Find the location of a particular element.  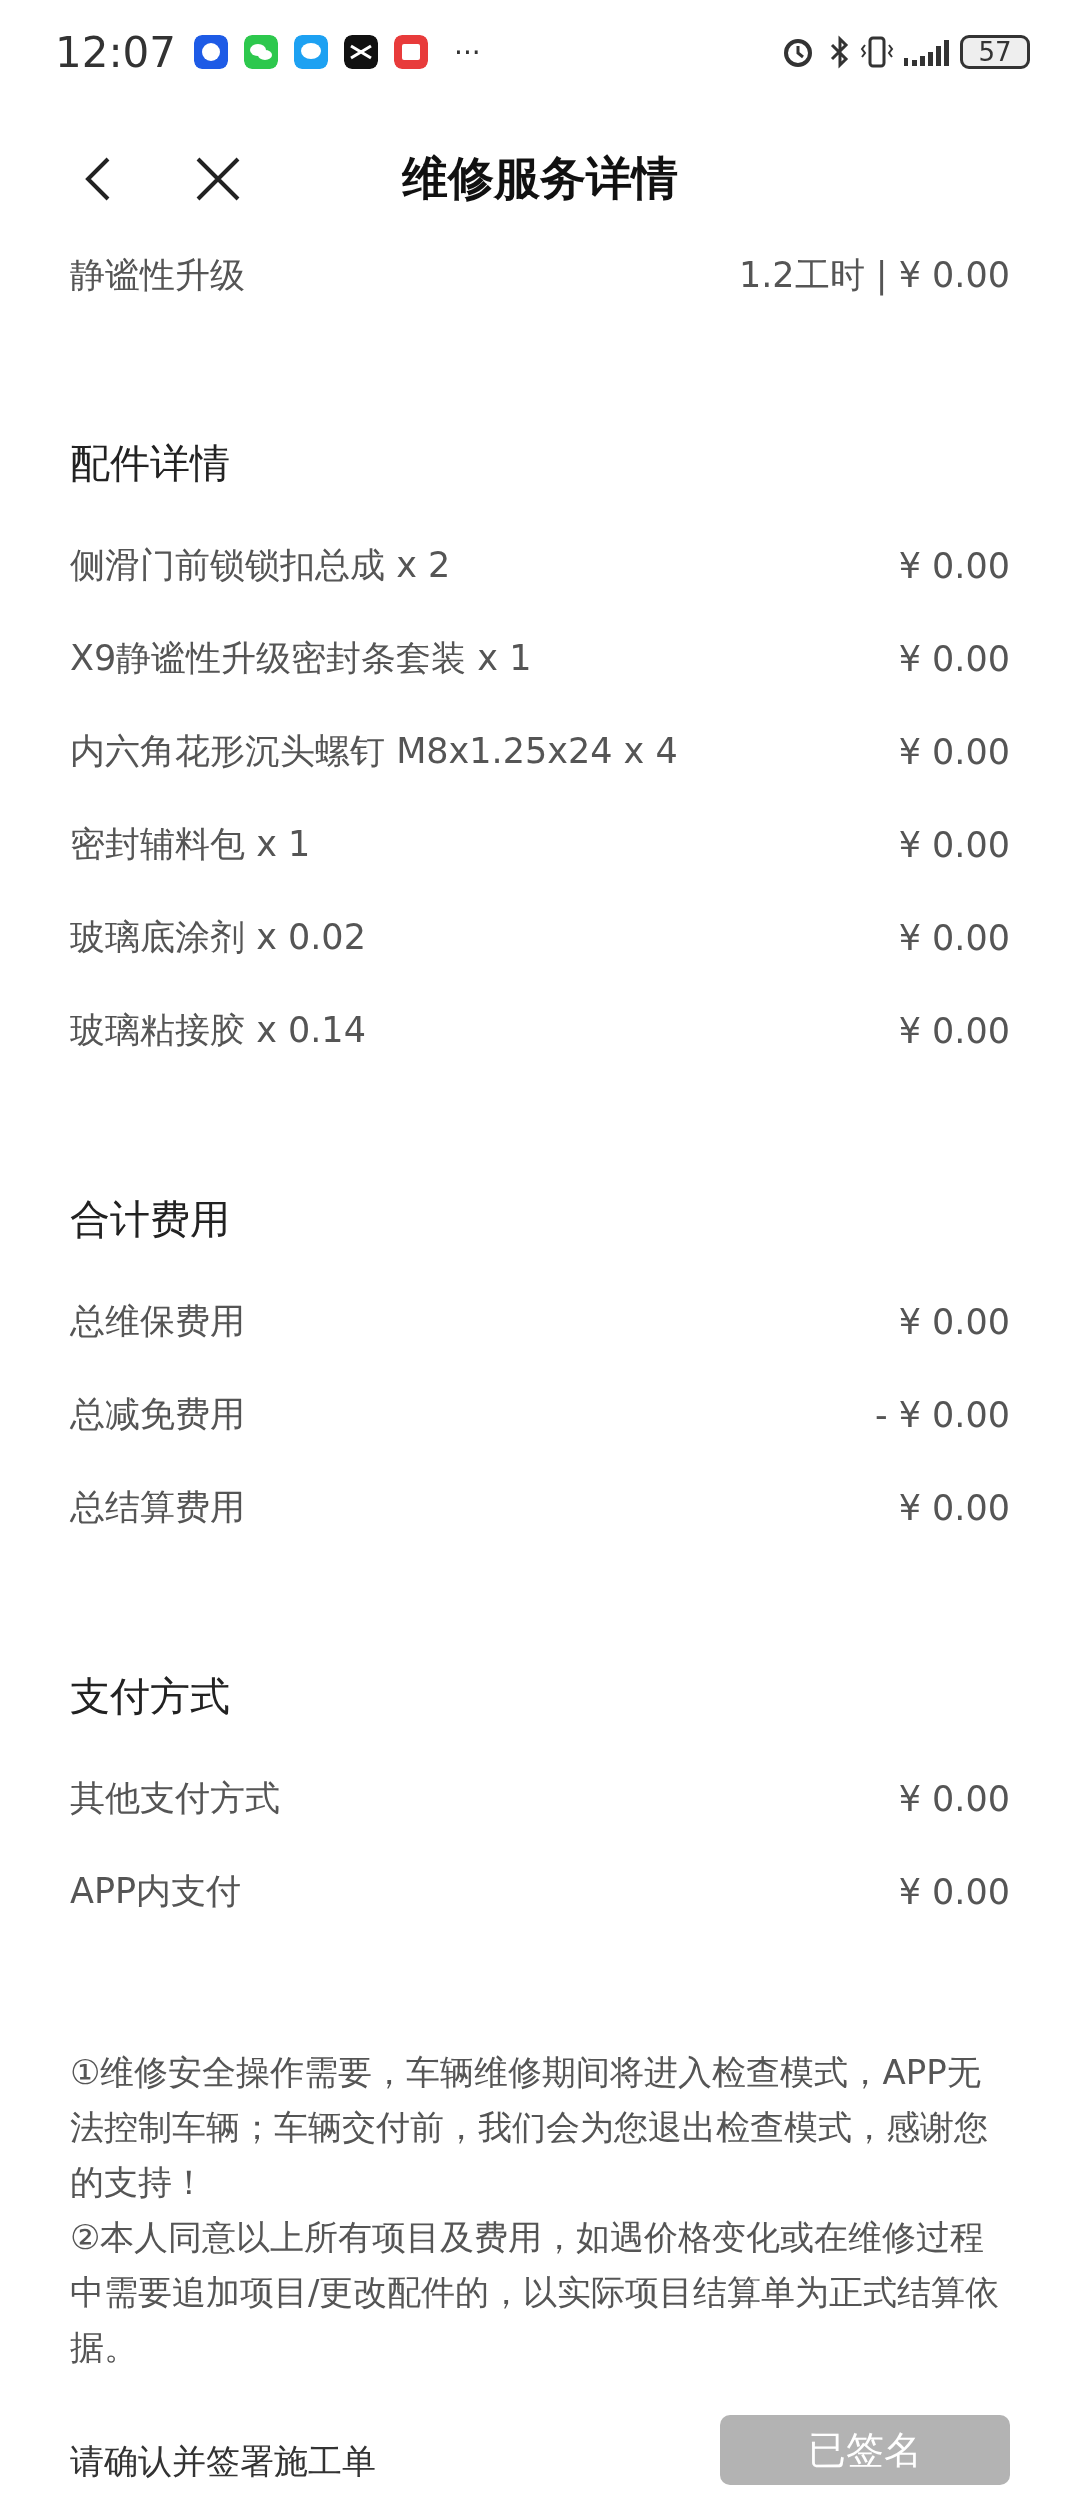

app-icon is located at coordinates (361, 52).